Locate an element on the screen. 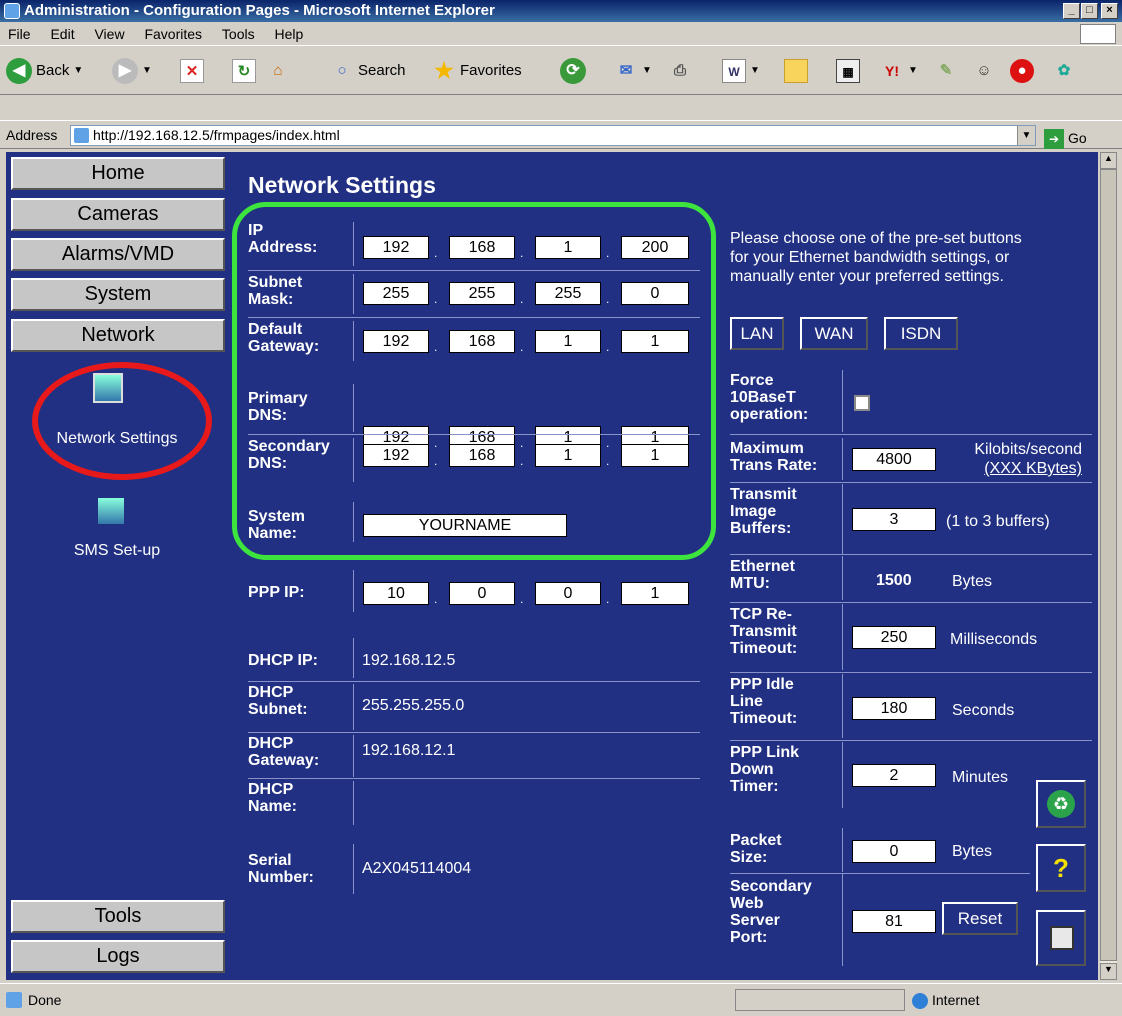 The image size is (1122, 1016). menu-favorites: Favorites is located at coordinates (173, 34).